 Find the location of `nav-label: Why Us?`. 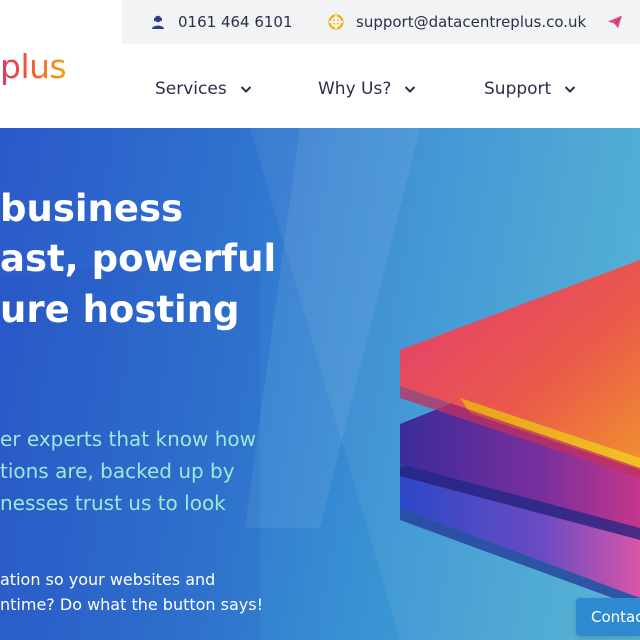

nav-label: Why Us? is located at coordinates (354, 89).